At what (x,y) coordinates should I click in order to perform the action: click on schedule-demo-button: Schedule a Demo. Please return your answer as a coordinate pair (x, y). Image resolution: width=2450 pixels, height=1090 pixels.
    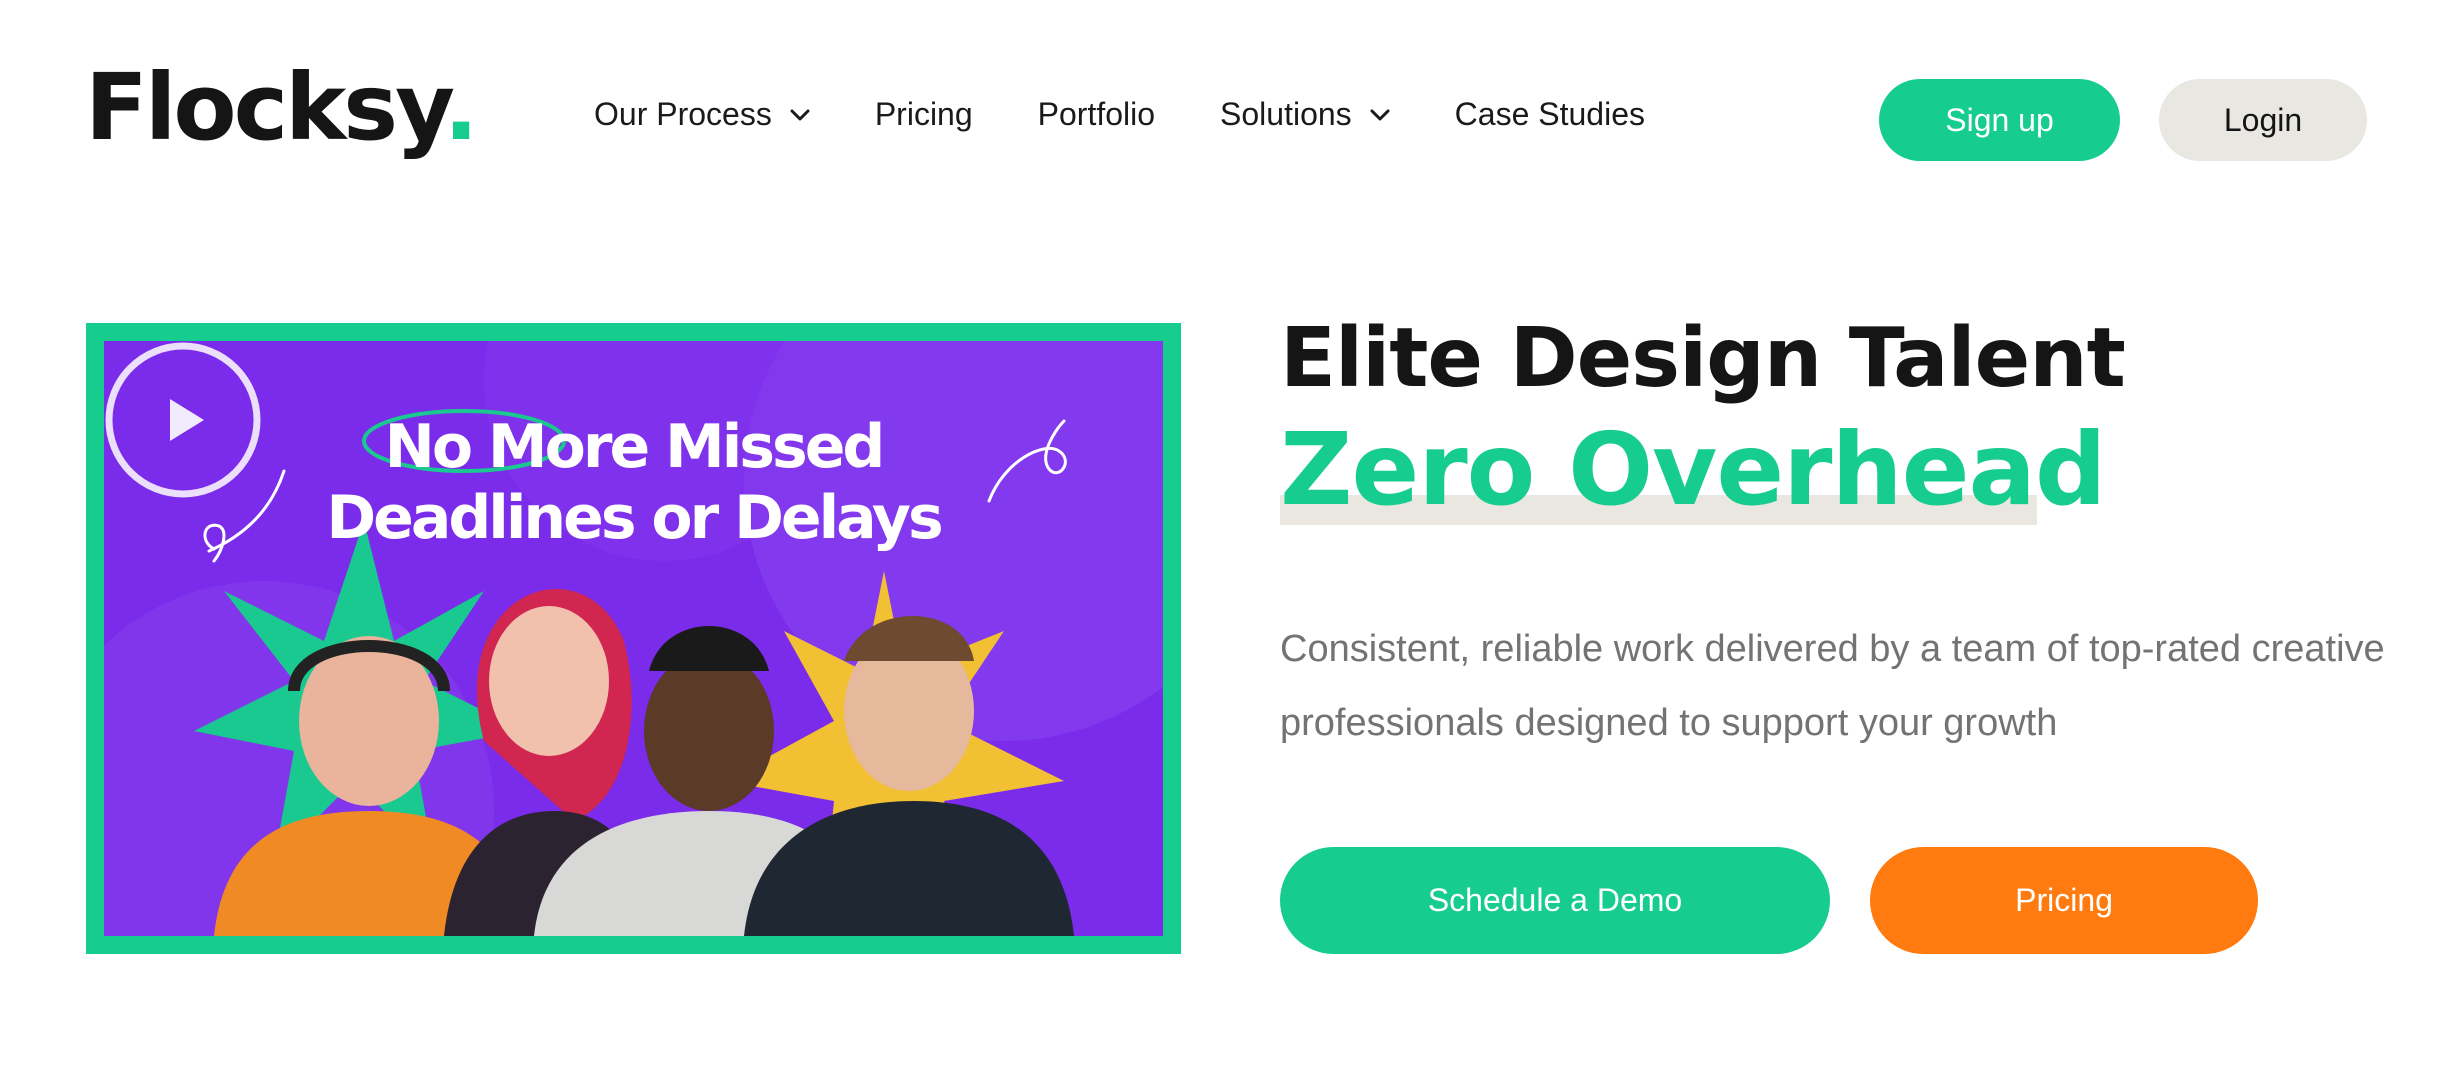
    Looking at the image, I should click on (1555, 900).